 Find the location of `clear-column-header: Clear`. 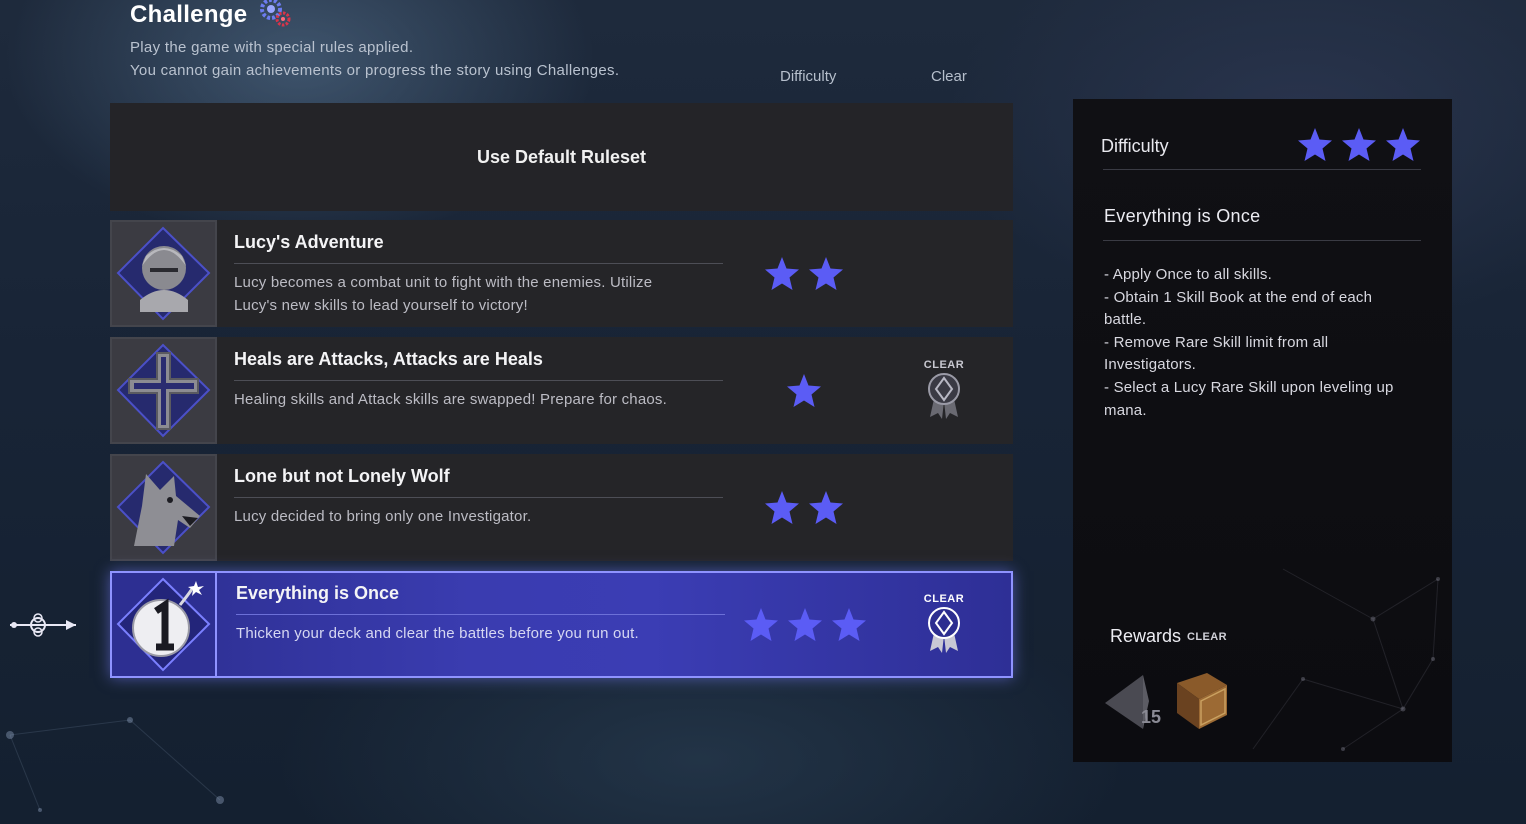

clear-column-header: Clear is located at coordinates (949, 76).